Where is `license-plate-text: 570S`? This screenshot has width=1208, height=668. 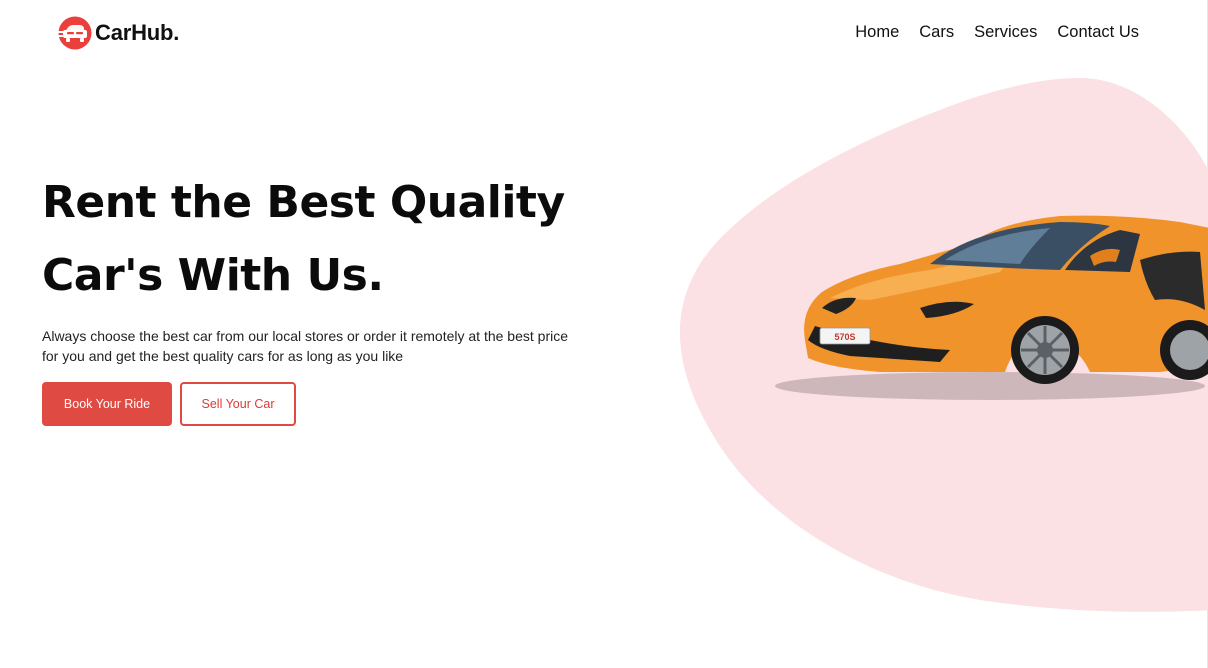 license-plate-text: 570S is located at coordinates (844, 337).